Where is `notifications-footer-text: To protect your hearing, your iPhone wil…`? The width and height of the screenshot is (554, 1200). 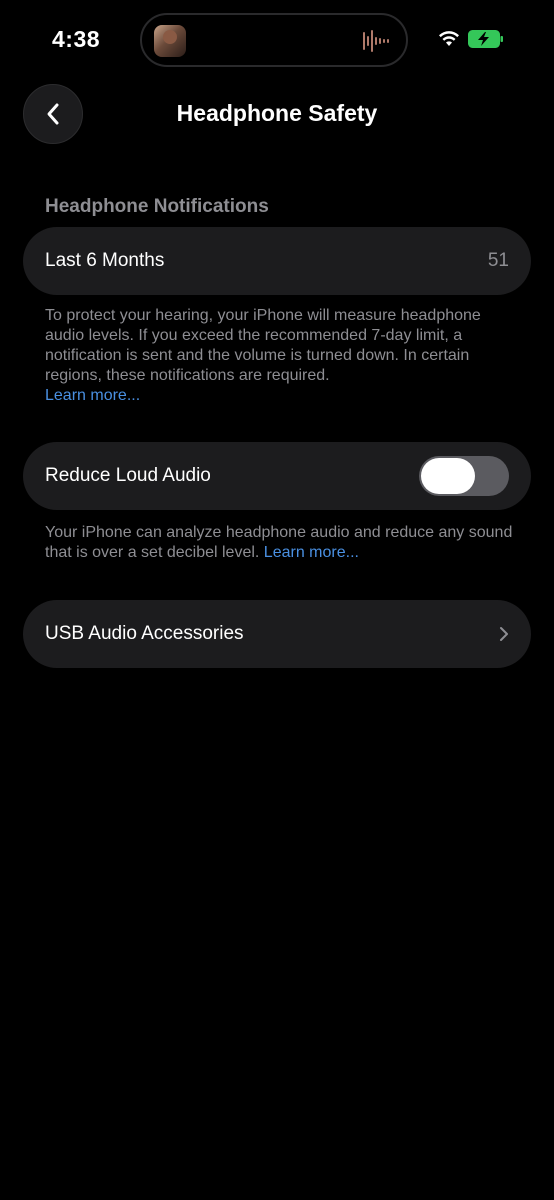
notifications-footer-text: To protect your hearing, your iPhone wil… is located at coordinates (263, 345).